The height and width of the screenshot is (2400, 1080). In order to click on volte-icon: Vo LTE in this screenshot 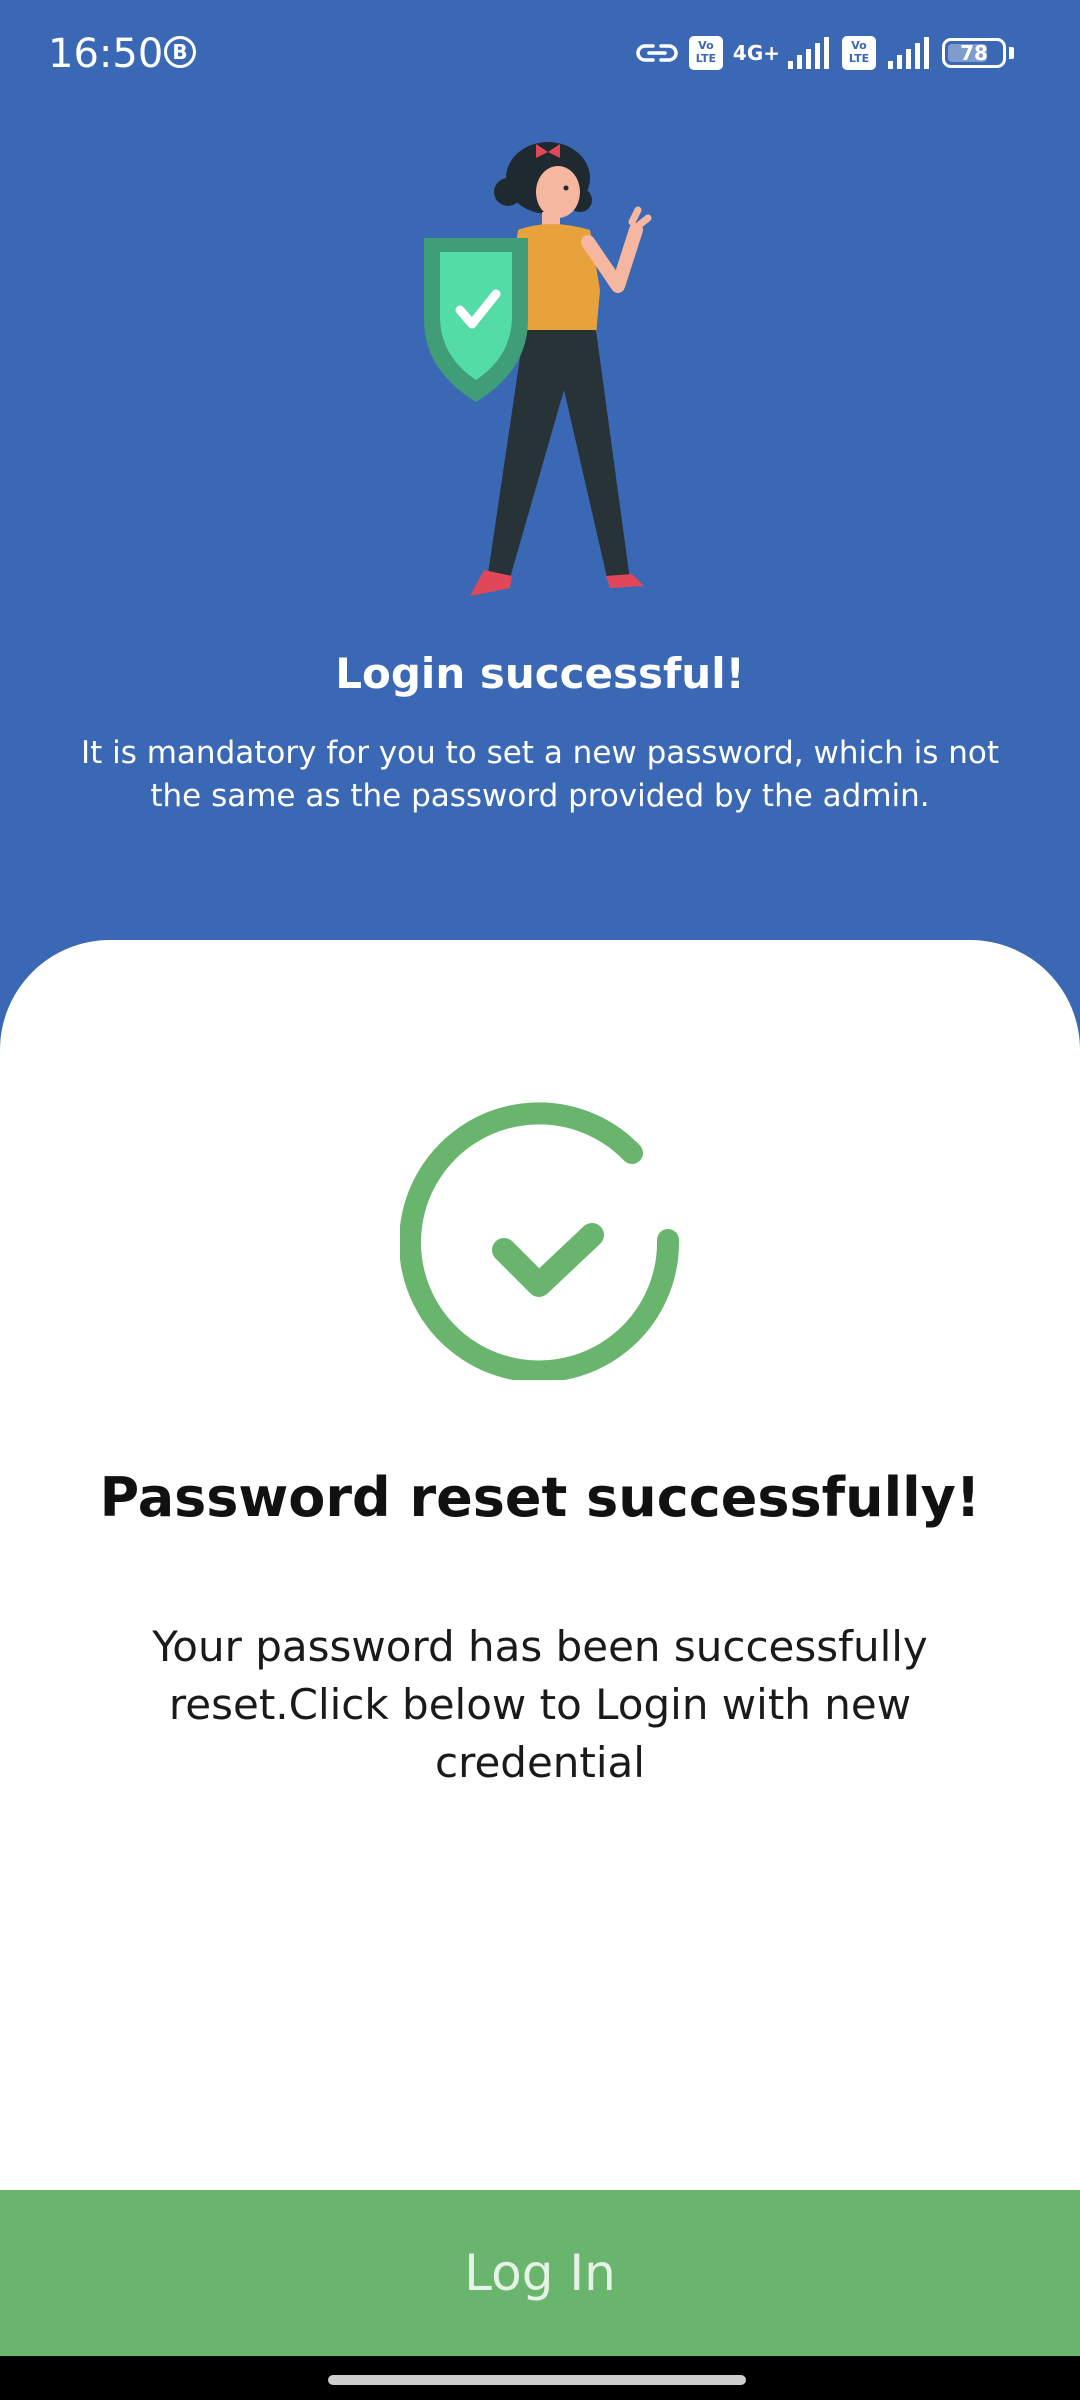, I will do `click(705, 53)`.